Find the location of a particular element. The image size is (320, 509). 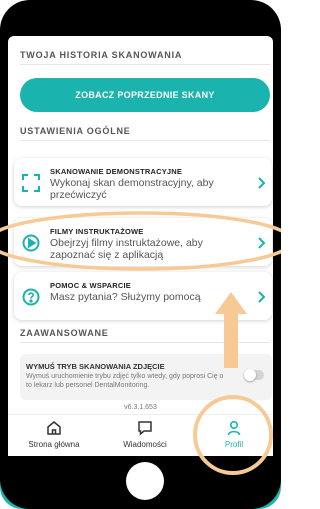

help-support-description: Masz pytania? Służymy pomocą is located at coordinates (125, 297).